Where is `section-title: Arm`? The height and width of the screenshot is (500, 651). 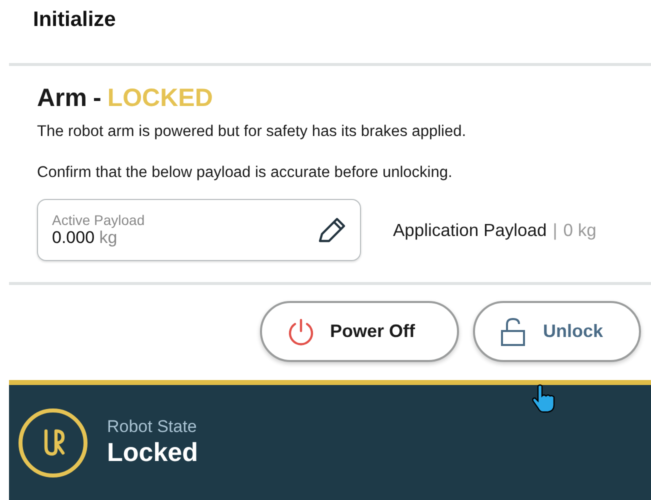
section-title: Arm is located at coordinates (62, 98).